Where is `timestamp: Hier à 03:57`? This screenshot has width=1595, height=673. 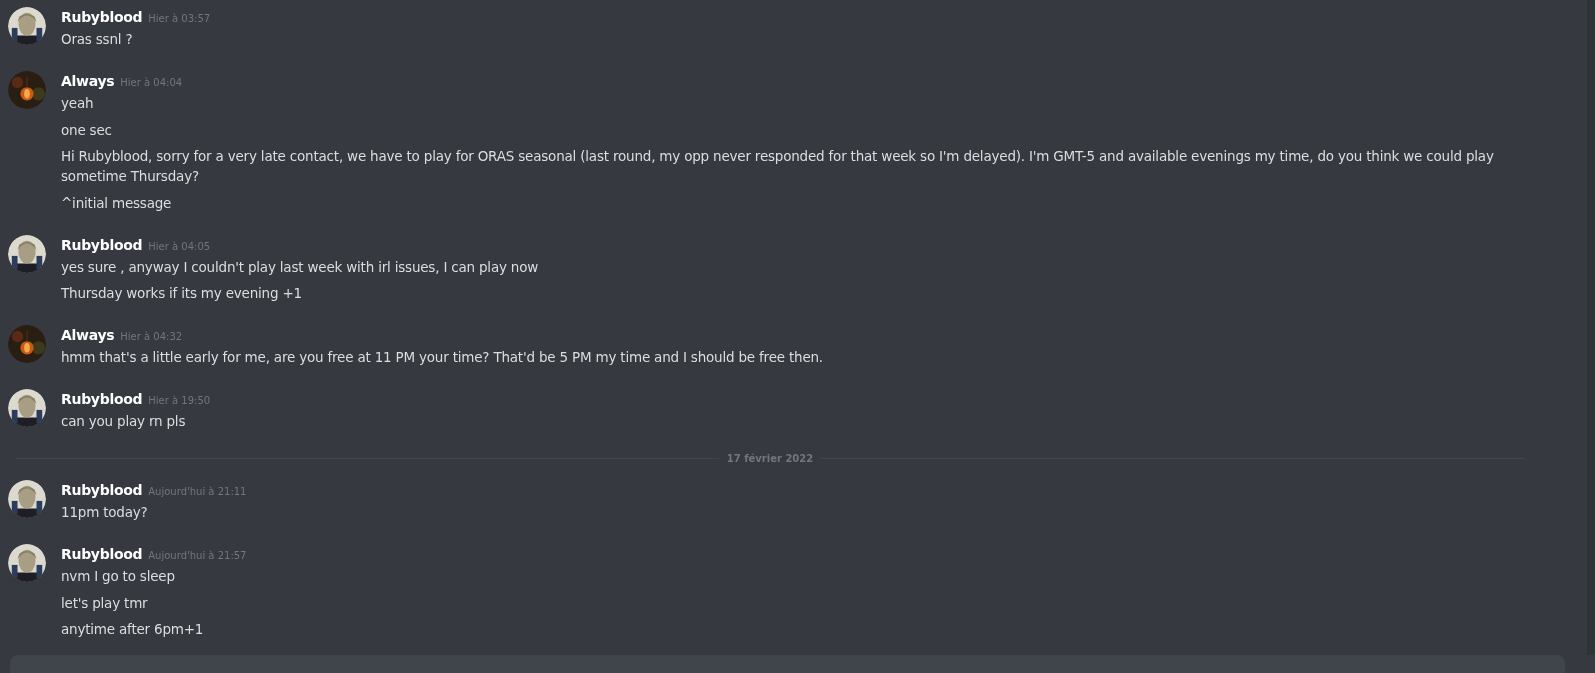
timestamp: Hier à 03:57 is located at coordinates (179, 18).